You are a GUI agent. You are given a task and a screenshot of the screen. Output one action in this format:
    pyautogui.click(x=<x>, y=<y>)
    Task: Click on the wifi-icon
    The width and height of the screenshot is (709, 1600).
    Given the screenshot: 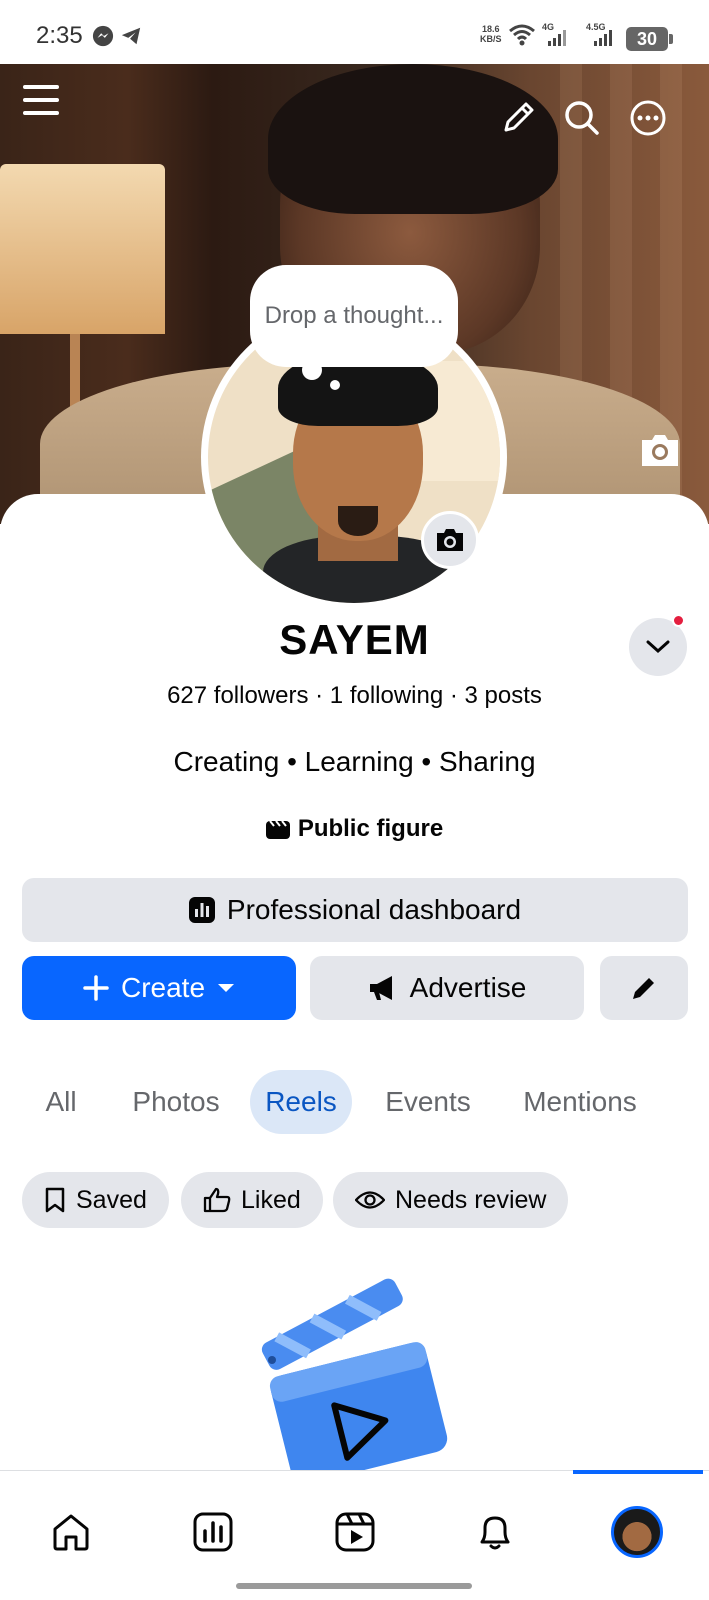 What is the action you would take?
    pyautogui.click(x=522, y=35)
    